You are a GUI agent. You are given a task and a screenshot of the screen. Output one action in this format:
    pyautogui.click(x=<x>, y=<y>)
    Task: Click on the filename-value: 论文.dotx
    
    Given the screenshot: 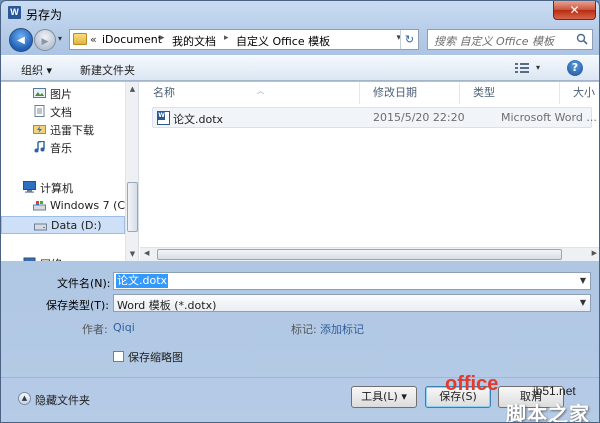 What is the action you would take?
    pyautogui.click(x=142, y=281)
    